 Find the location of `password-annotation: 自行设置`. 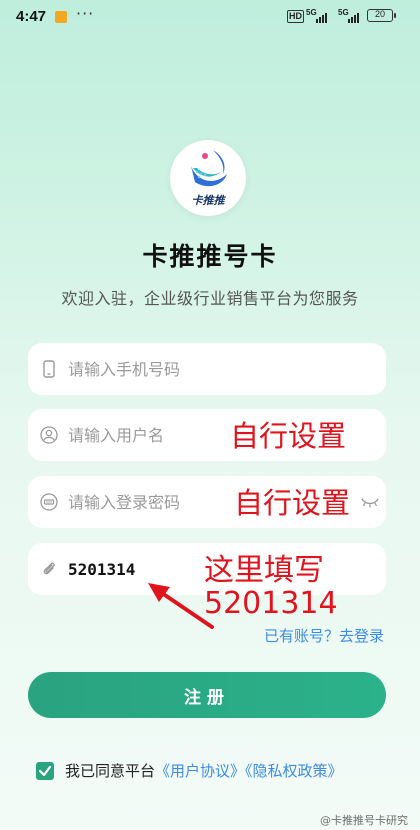

password-annotation: 自行设置 is located at coordinates (292, 503).